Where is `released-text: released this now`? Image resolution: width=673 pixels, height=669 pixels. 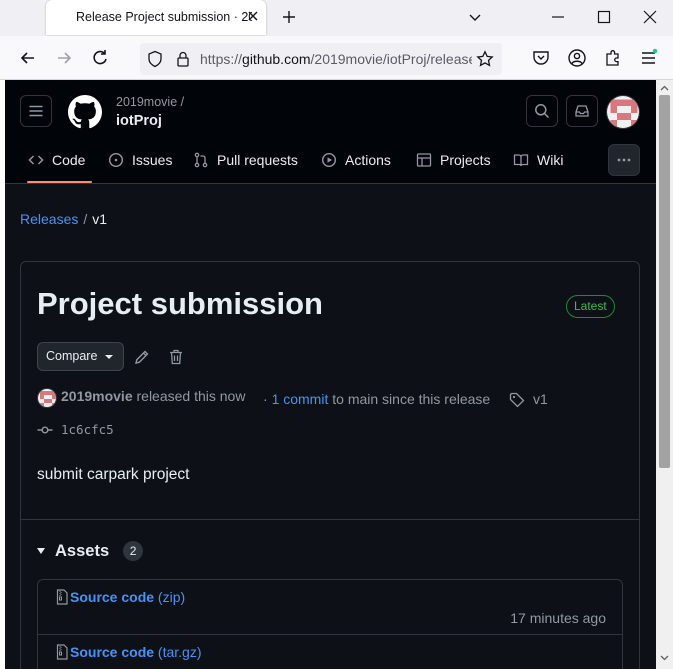
released-text: released this now is located at coordinates (191, 396).